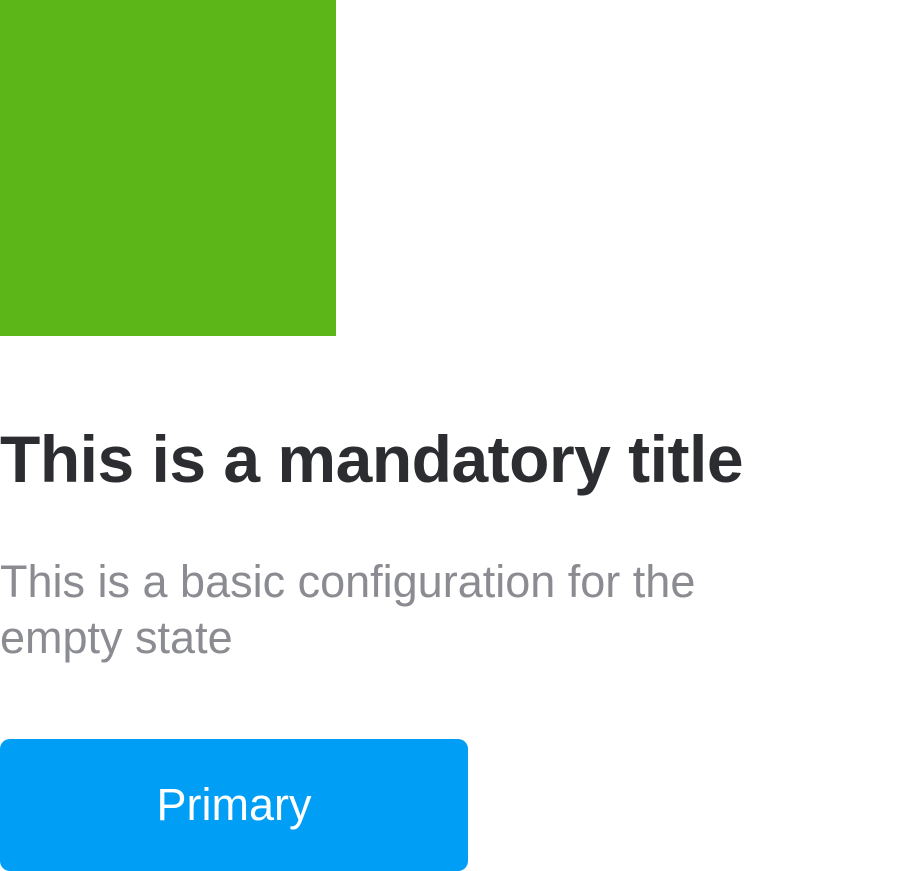  I want to click on empty-state-illustration, so click(168, 168).